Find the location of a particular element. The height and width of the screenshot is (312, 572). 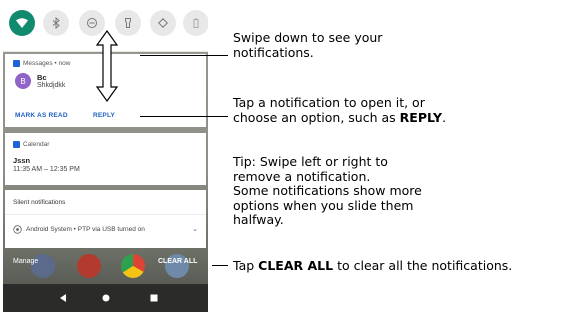

android-system-notification: Android System • PTP via USB turned on is located at coordinates (79, 229).